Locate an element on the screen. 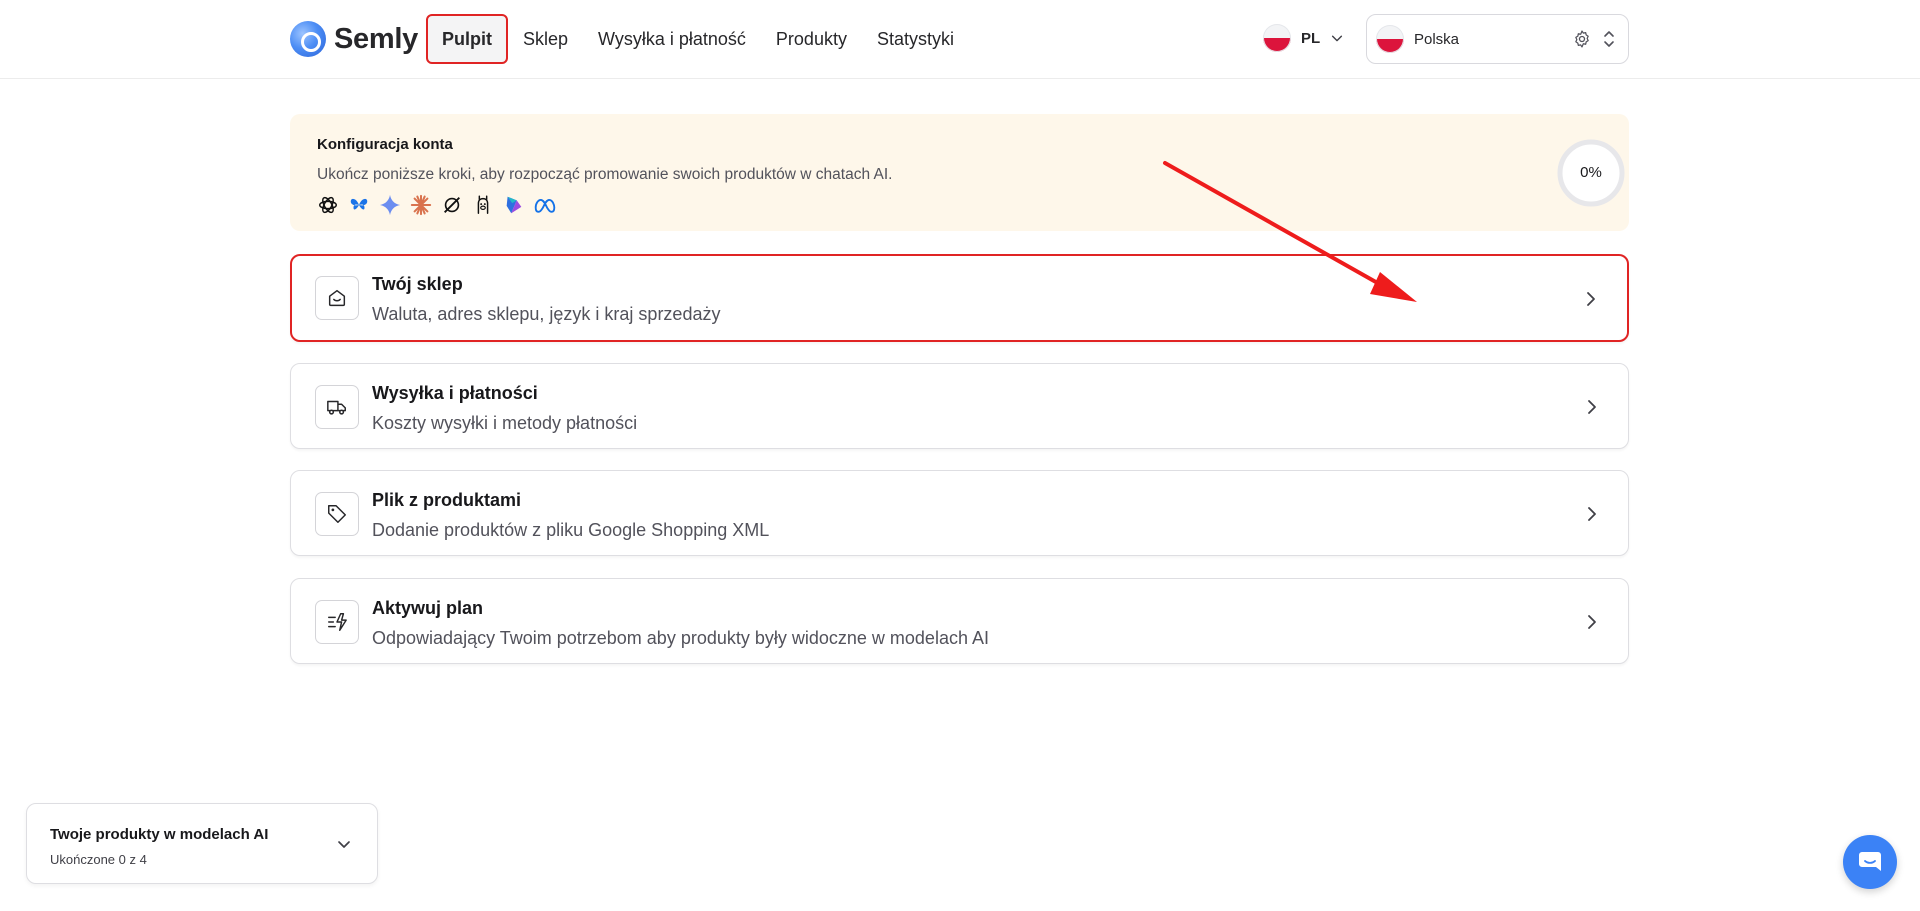 The height and width of the screenshot is (911, 1920). app-logo: Semly is located at coordinates (354, 39).